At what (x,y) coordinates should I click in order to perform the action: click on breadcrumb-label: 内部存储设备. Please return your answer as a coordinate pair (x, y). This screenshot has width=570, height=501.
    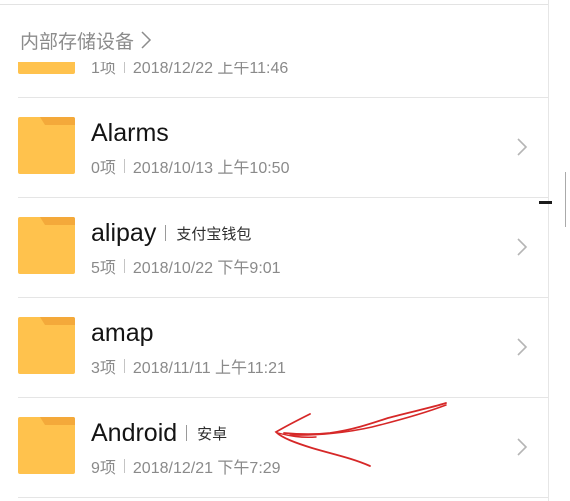
    Looking at the image, I should click on (77, 41).